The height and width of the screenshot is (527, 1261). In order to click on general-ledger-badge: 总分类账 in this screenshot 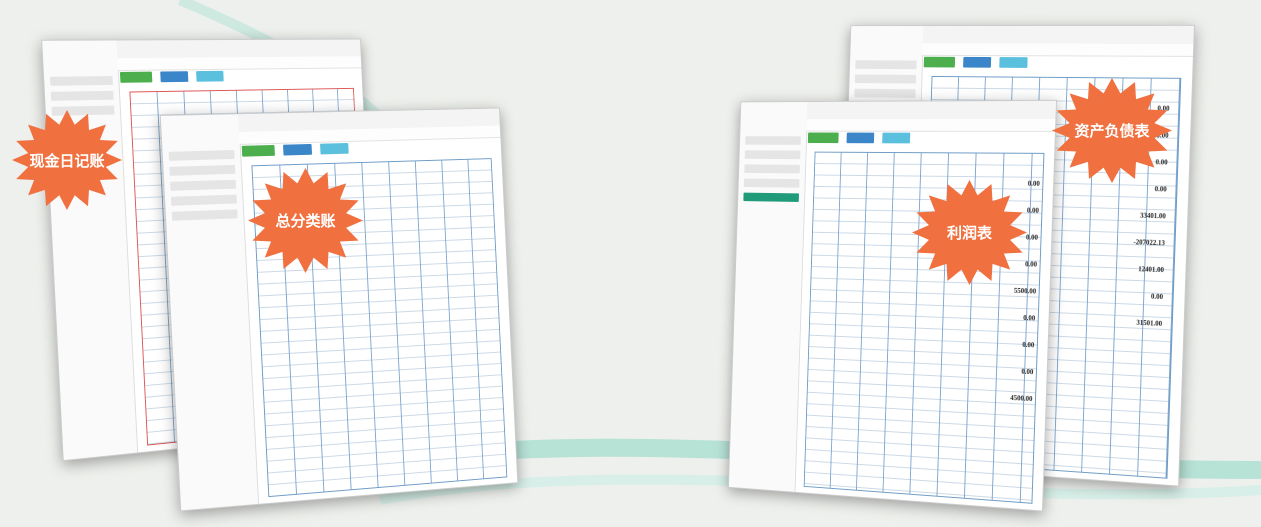, I will do `click(305, 220)`.